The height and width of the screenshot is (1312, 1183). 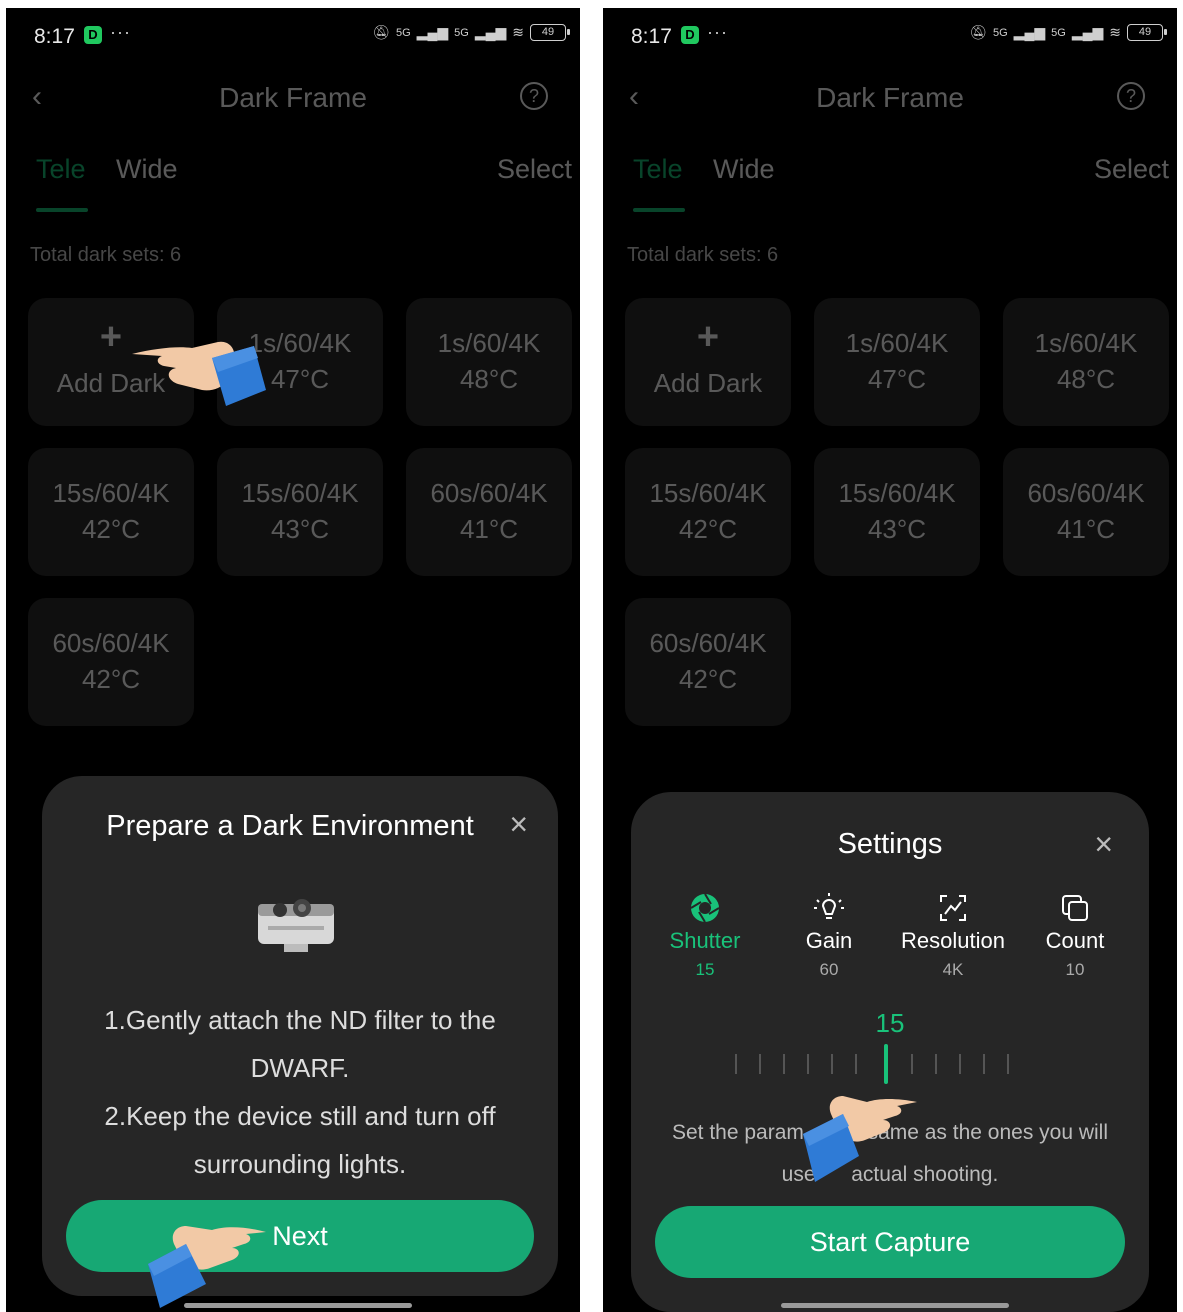 I want to click on param-value: 4K, so click(x=953, y=969).